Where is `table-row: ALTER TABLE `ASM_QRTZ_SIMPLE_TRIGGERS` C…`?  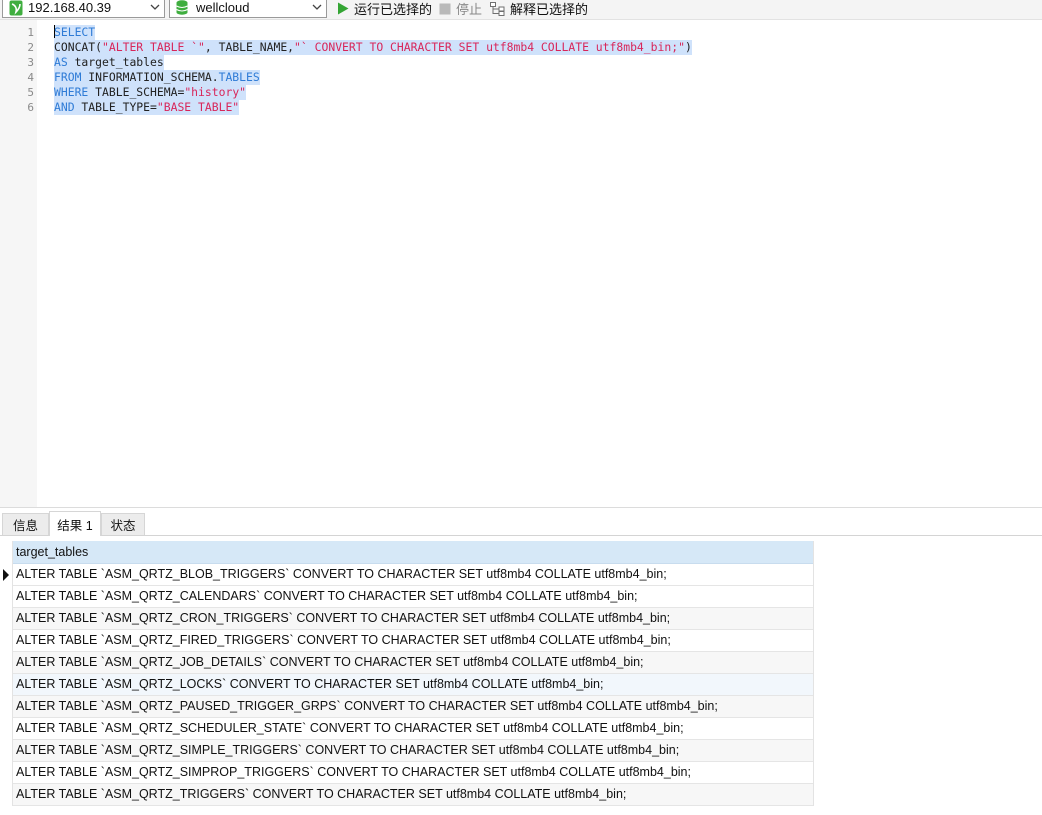
table-row: ALTER TABLE `ASM_QRTZ_SIMPLE_TRIGGERS` C… is located at coordinates (413, 751).